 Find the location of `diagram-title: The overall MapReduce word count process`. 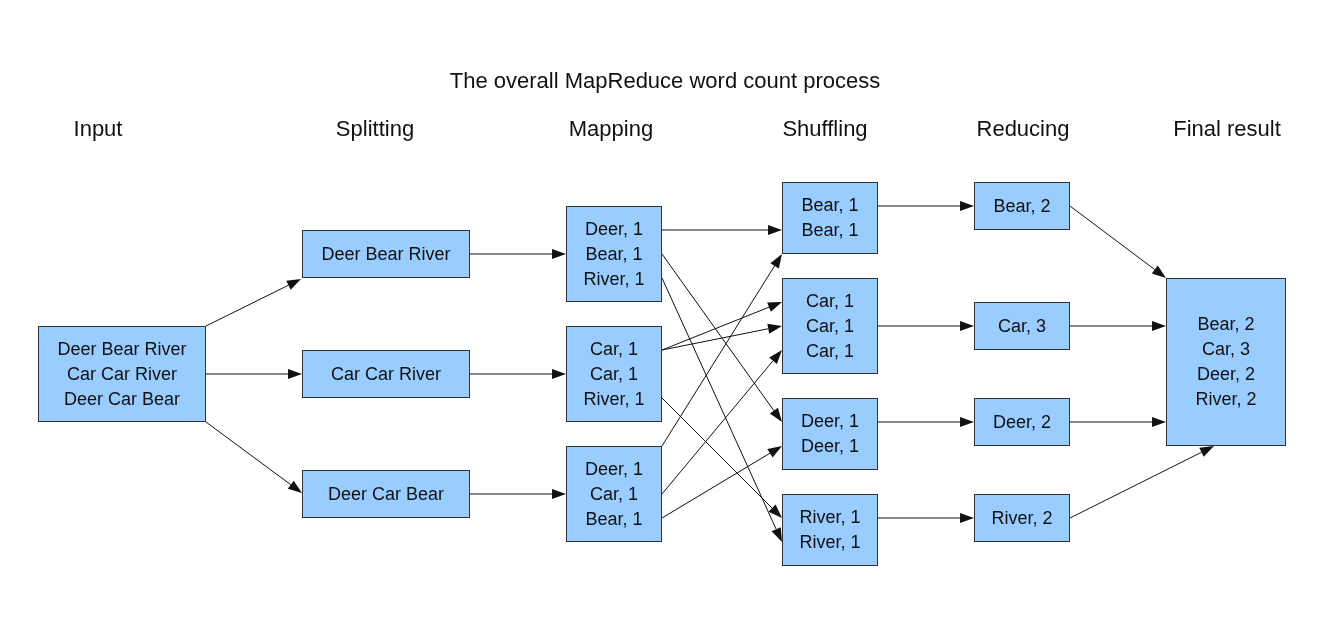

diagram-title: The overall MapReduce word count process is located at coordinates (665, 81).